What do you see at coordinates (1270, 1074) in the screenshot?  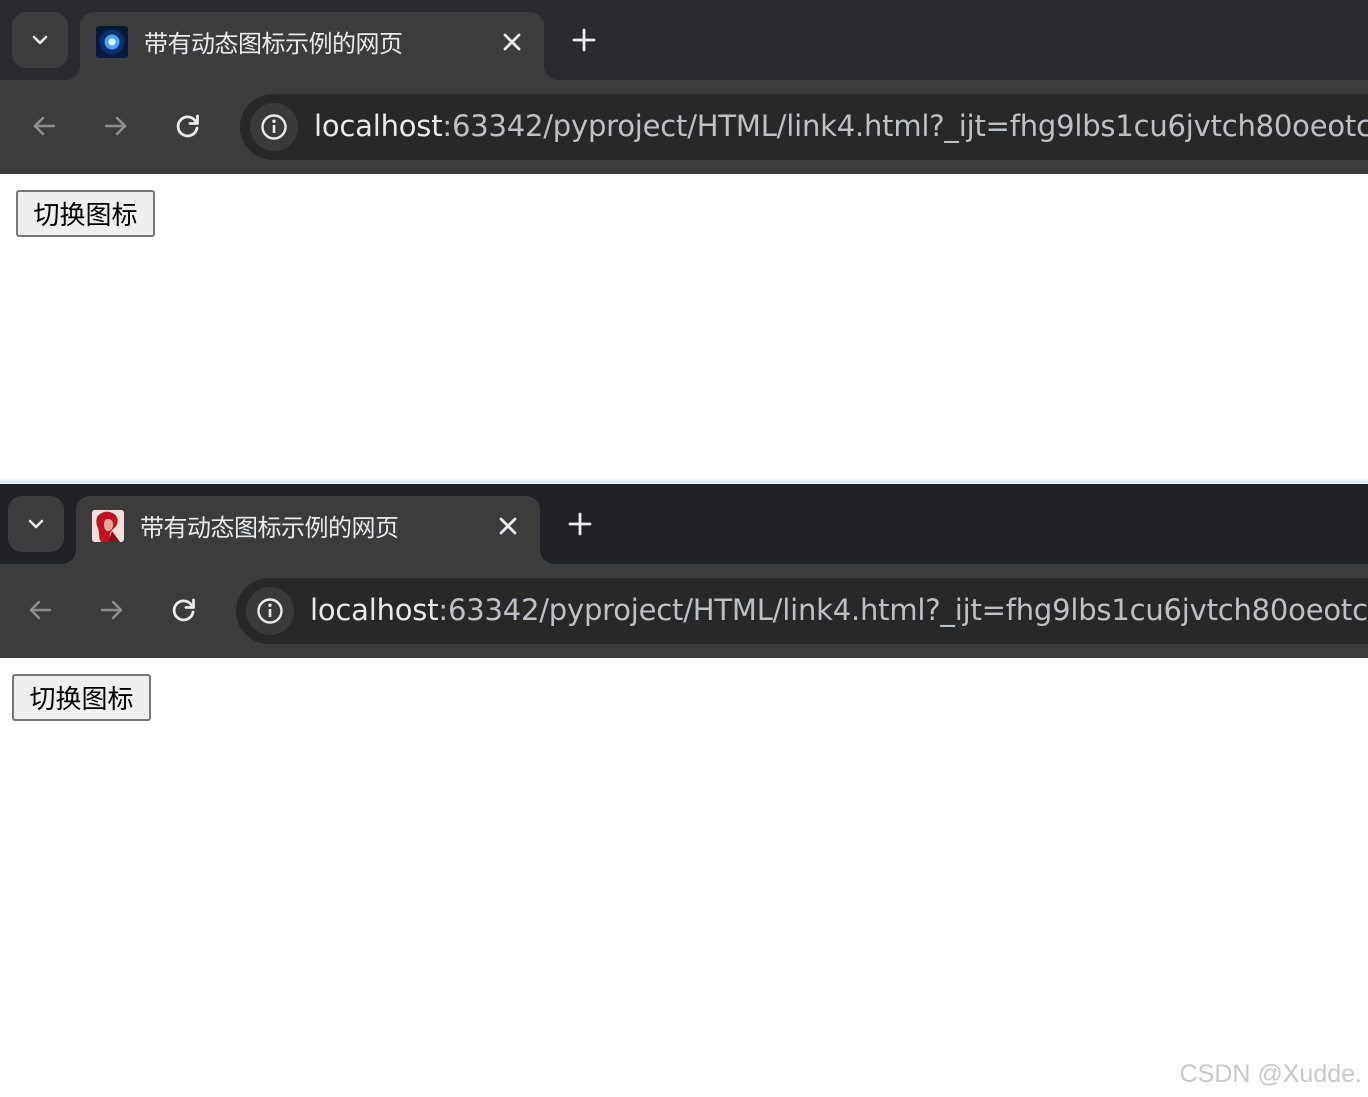 I see `watermark-text: CSDN @Xudde.` at bounding box center [1270, 1074].